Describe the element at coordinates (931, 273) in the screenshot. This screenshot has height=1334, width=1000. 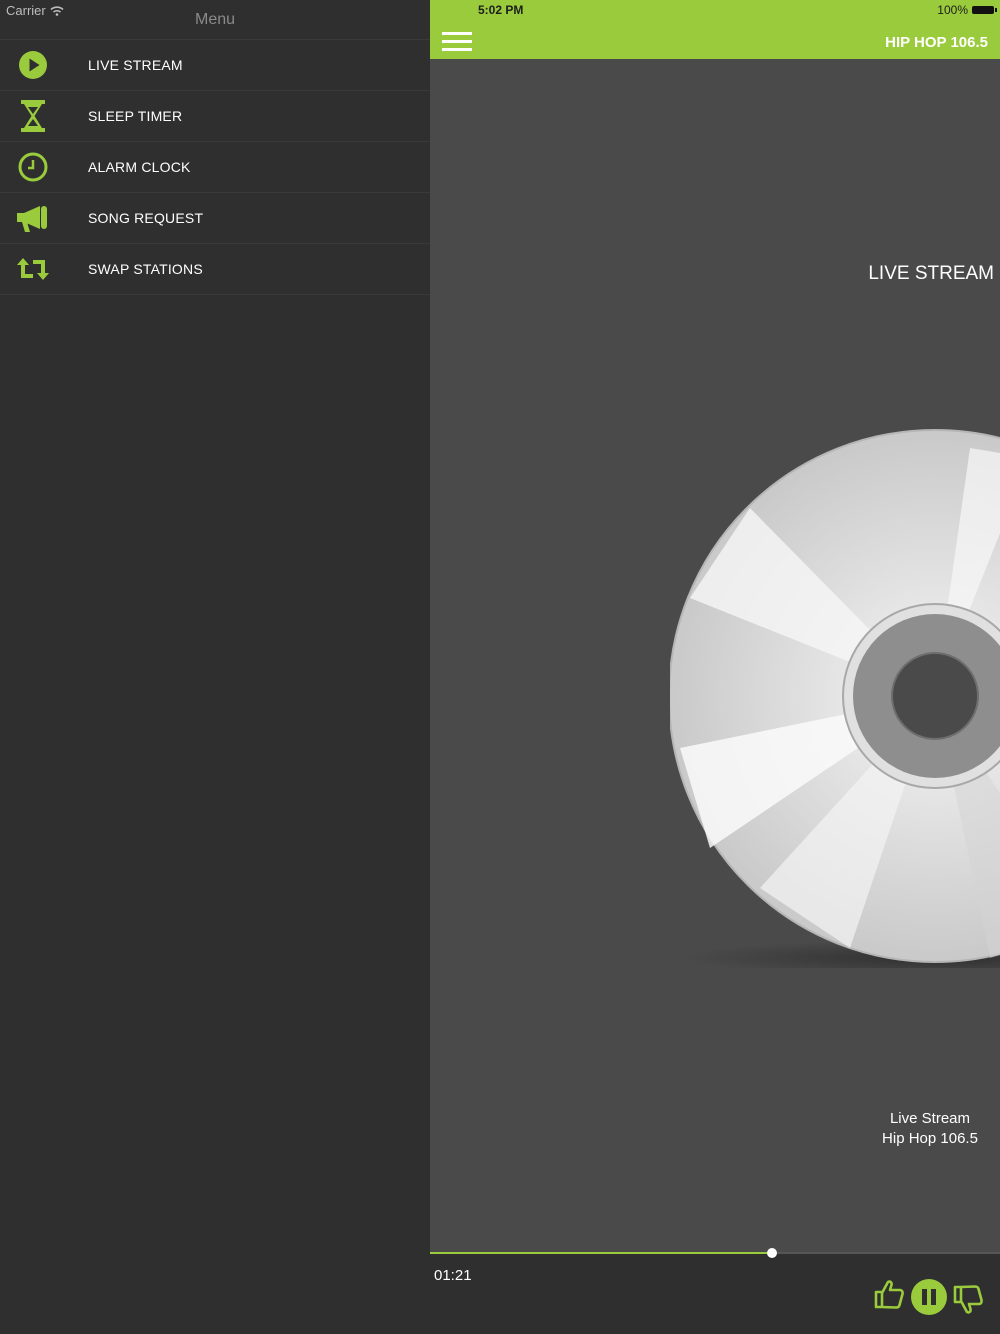
I see `section-title: LIVE STREAM` at that location.